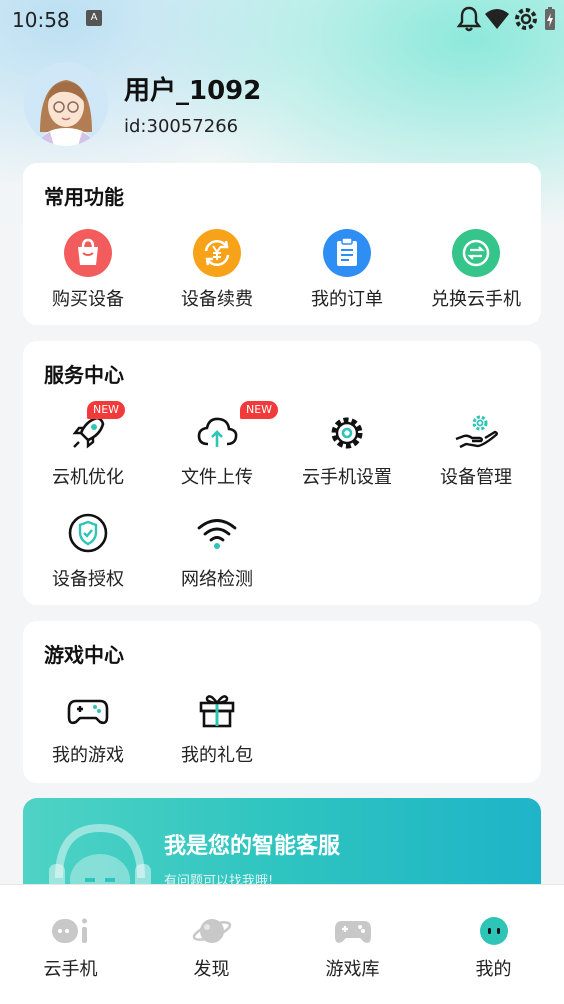 This screenshot has height=1004, width=564. What do you see at coordinates (352, 969) in the screenshot?
I see `tab-game-library-label: 游戏库` at bounding box center [352, 969].